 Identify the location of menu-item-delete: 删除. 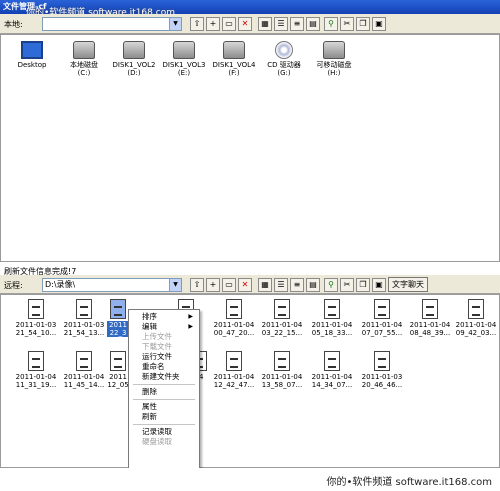
(164, 392).